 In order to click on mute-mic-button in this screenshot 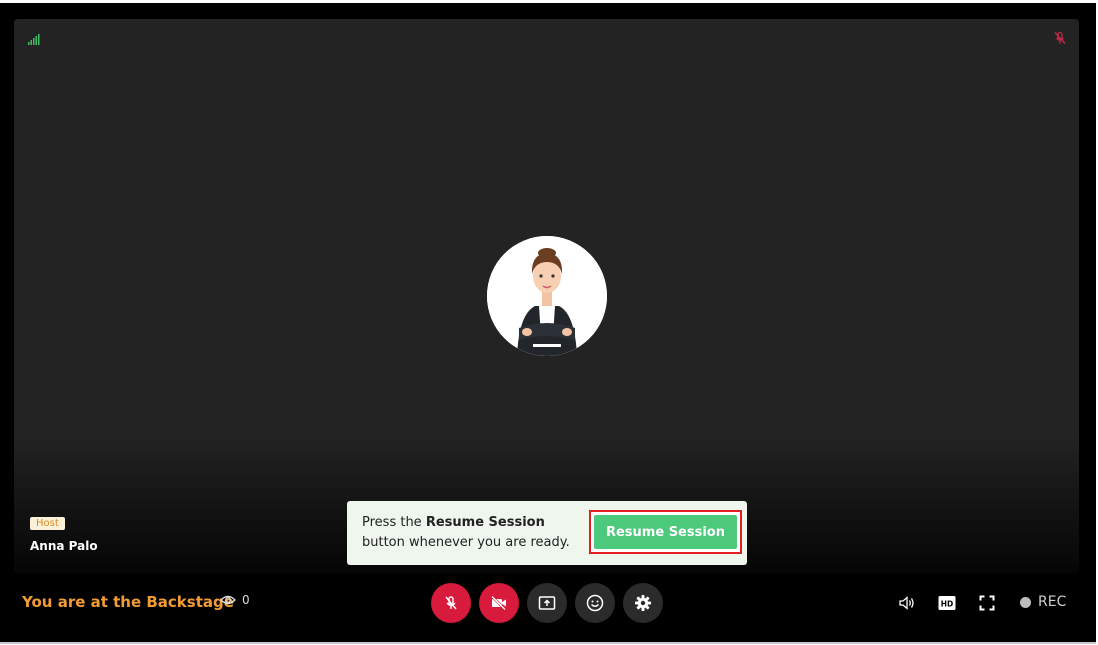, I will do `click(451, 603)`.